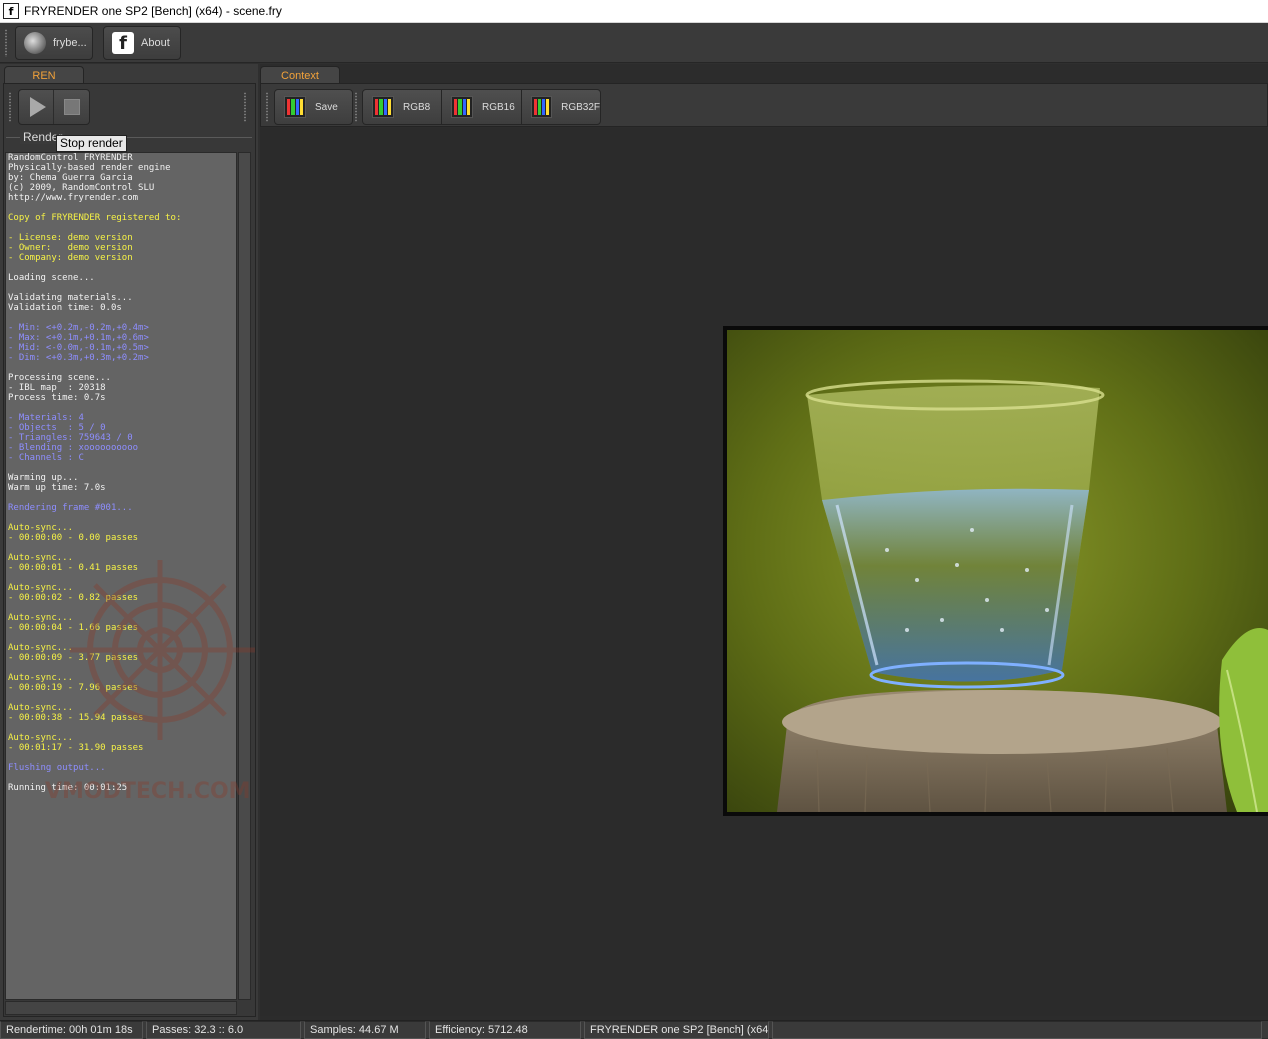  I want to click on log-scrollbar, so click(244, 576).